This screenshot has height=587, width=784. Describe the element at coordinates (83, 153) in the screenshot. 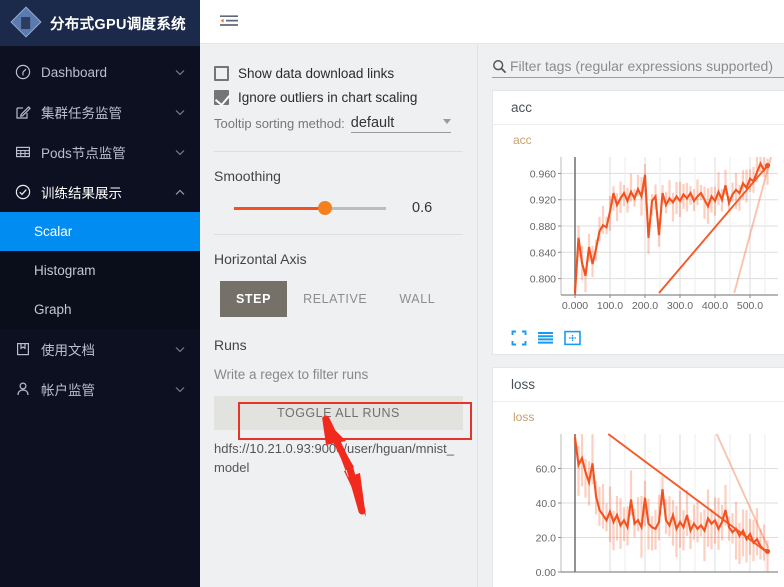

I see `sidebar-item-label: Pods节点监管` at that location.